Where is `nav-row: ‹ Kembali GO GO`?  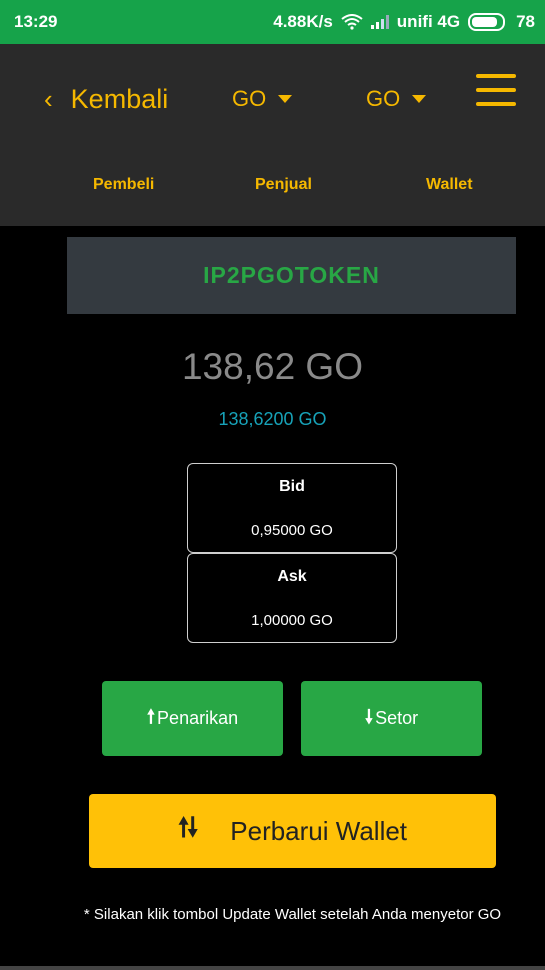 nav-row: ‹ Kembali GO GO is located at coordinates (272, 100).